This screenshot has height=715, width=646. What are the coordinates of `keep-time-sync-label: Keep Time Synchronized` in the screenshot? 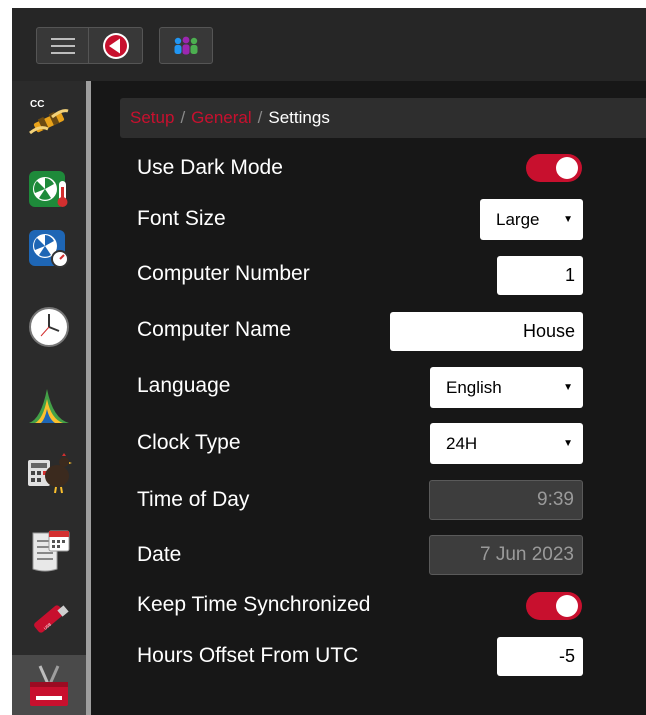 It's located at (254, 604).